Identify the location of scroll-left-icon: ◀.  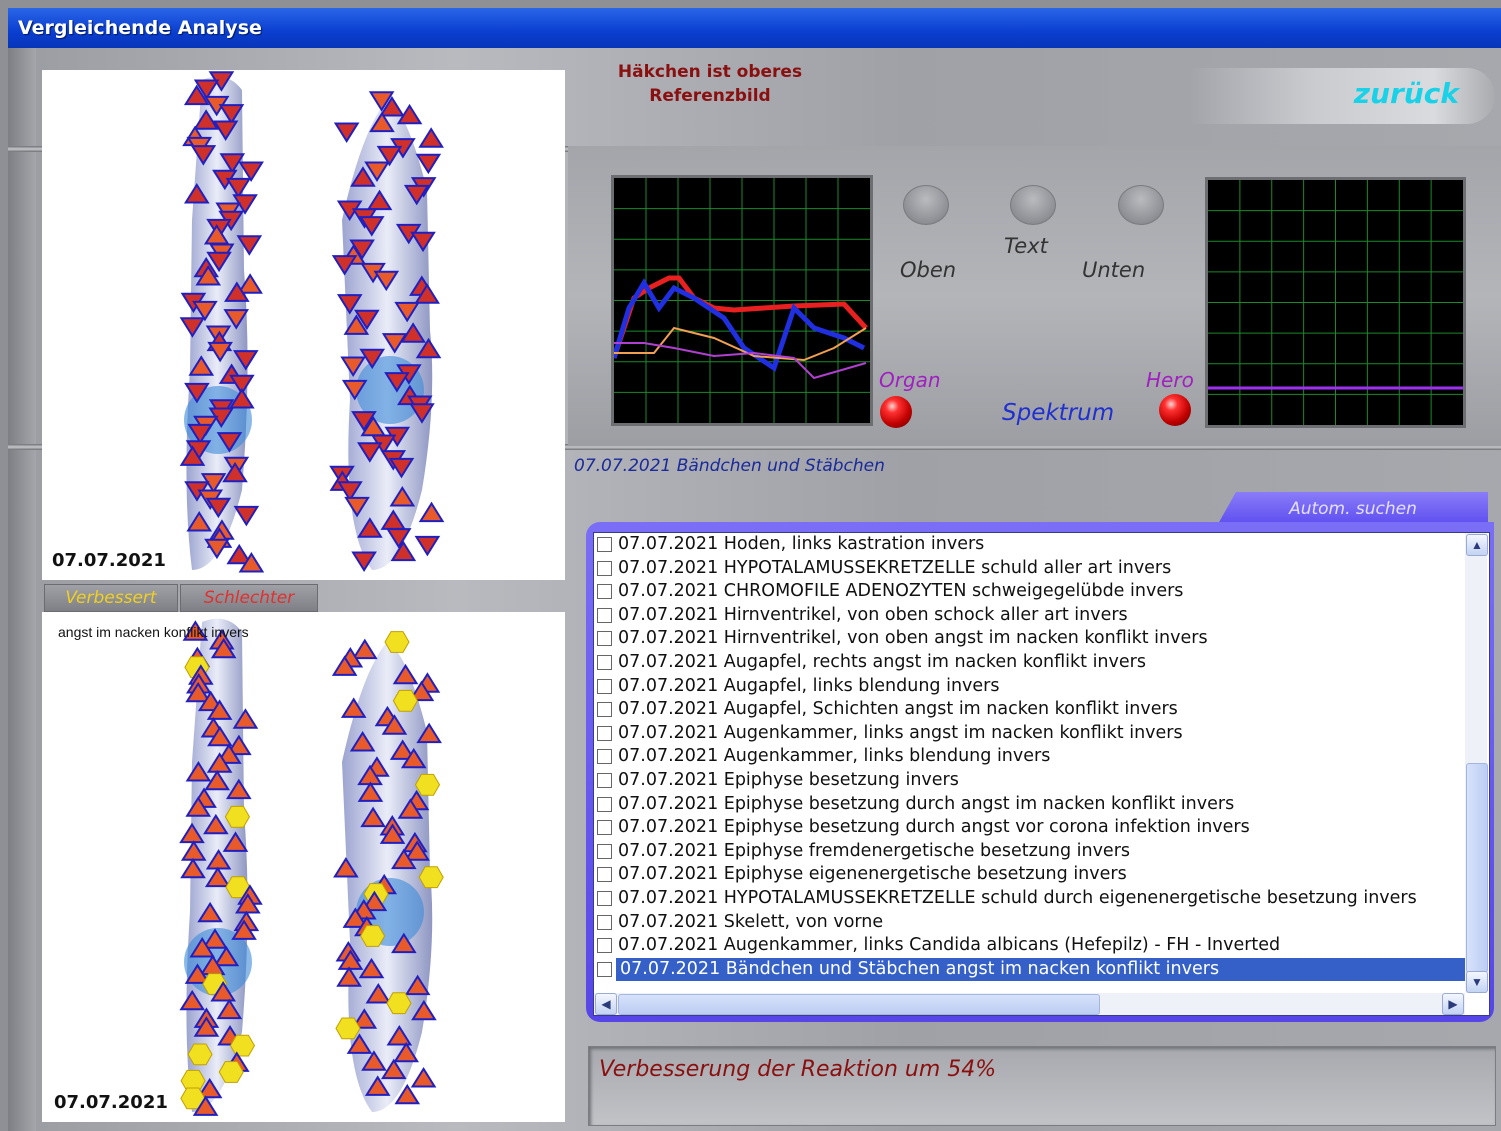
(606, 1004).